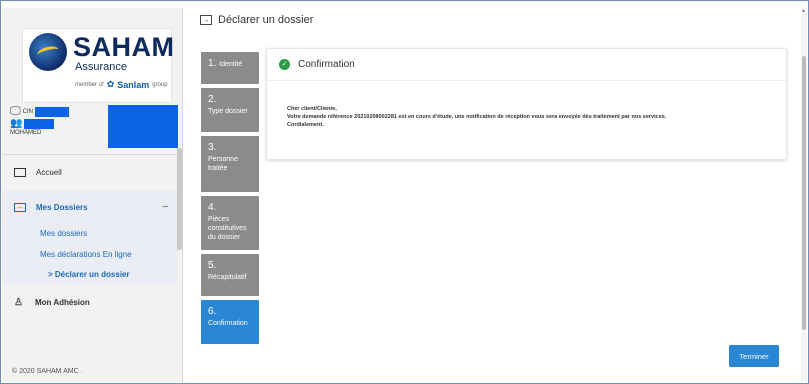 The image size is (809, 384). Describe the element at coordinates (326, 64) in the screenshot. I see `card-title: Confirmation` at that location.